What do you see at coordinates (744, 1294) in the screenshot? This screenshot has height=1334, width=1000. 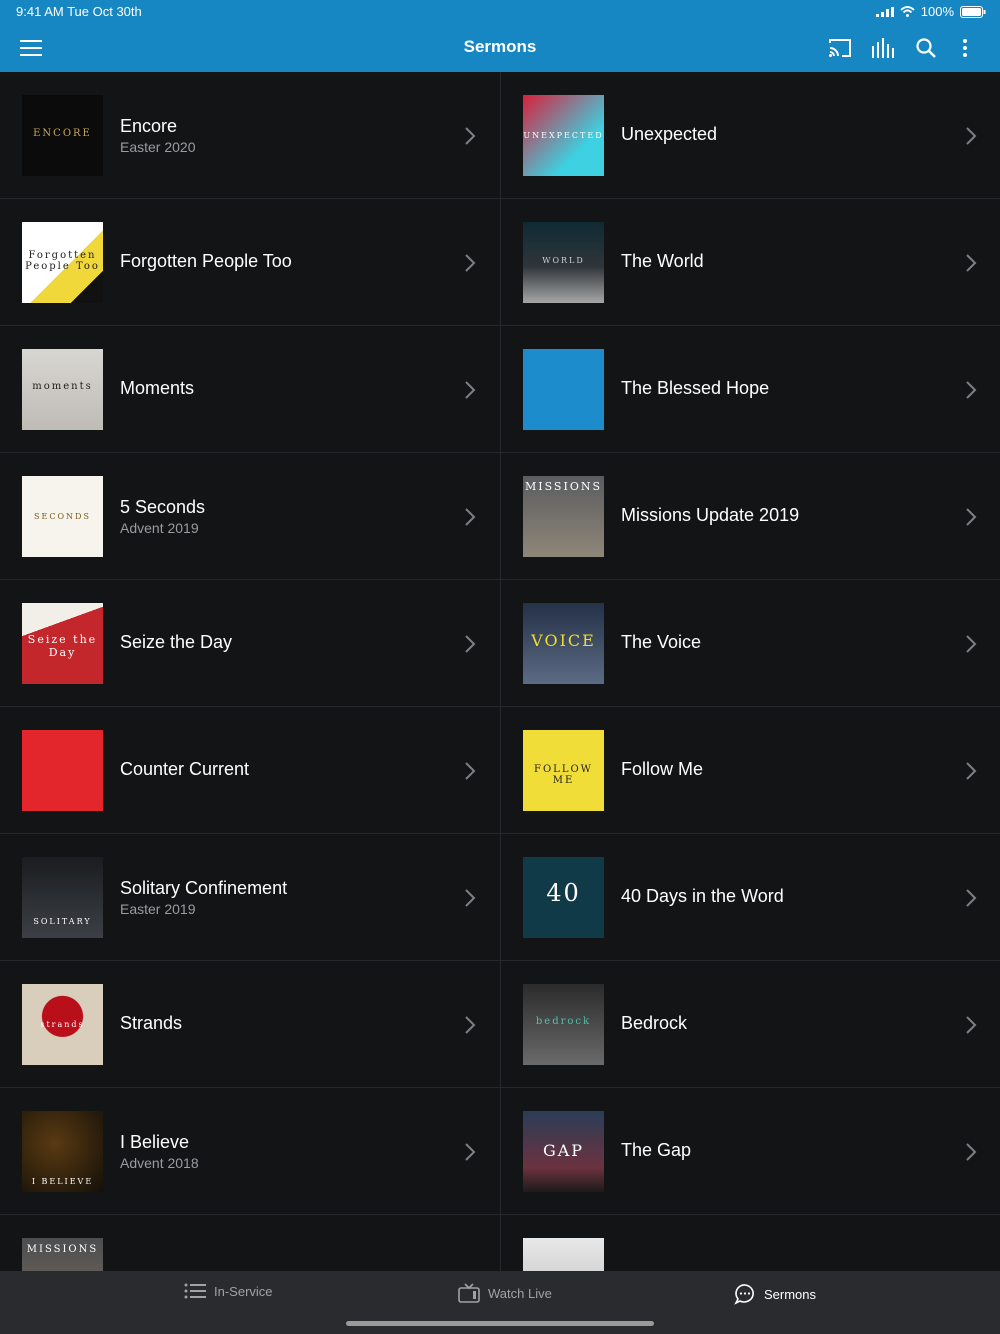 I see `chat-bubble-icon` at bounding box center [744, 1294].